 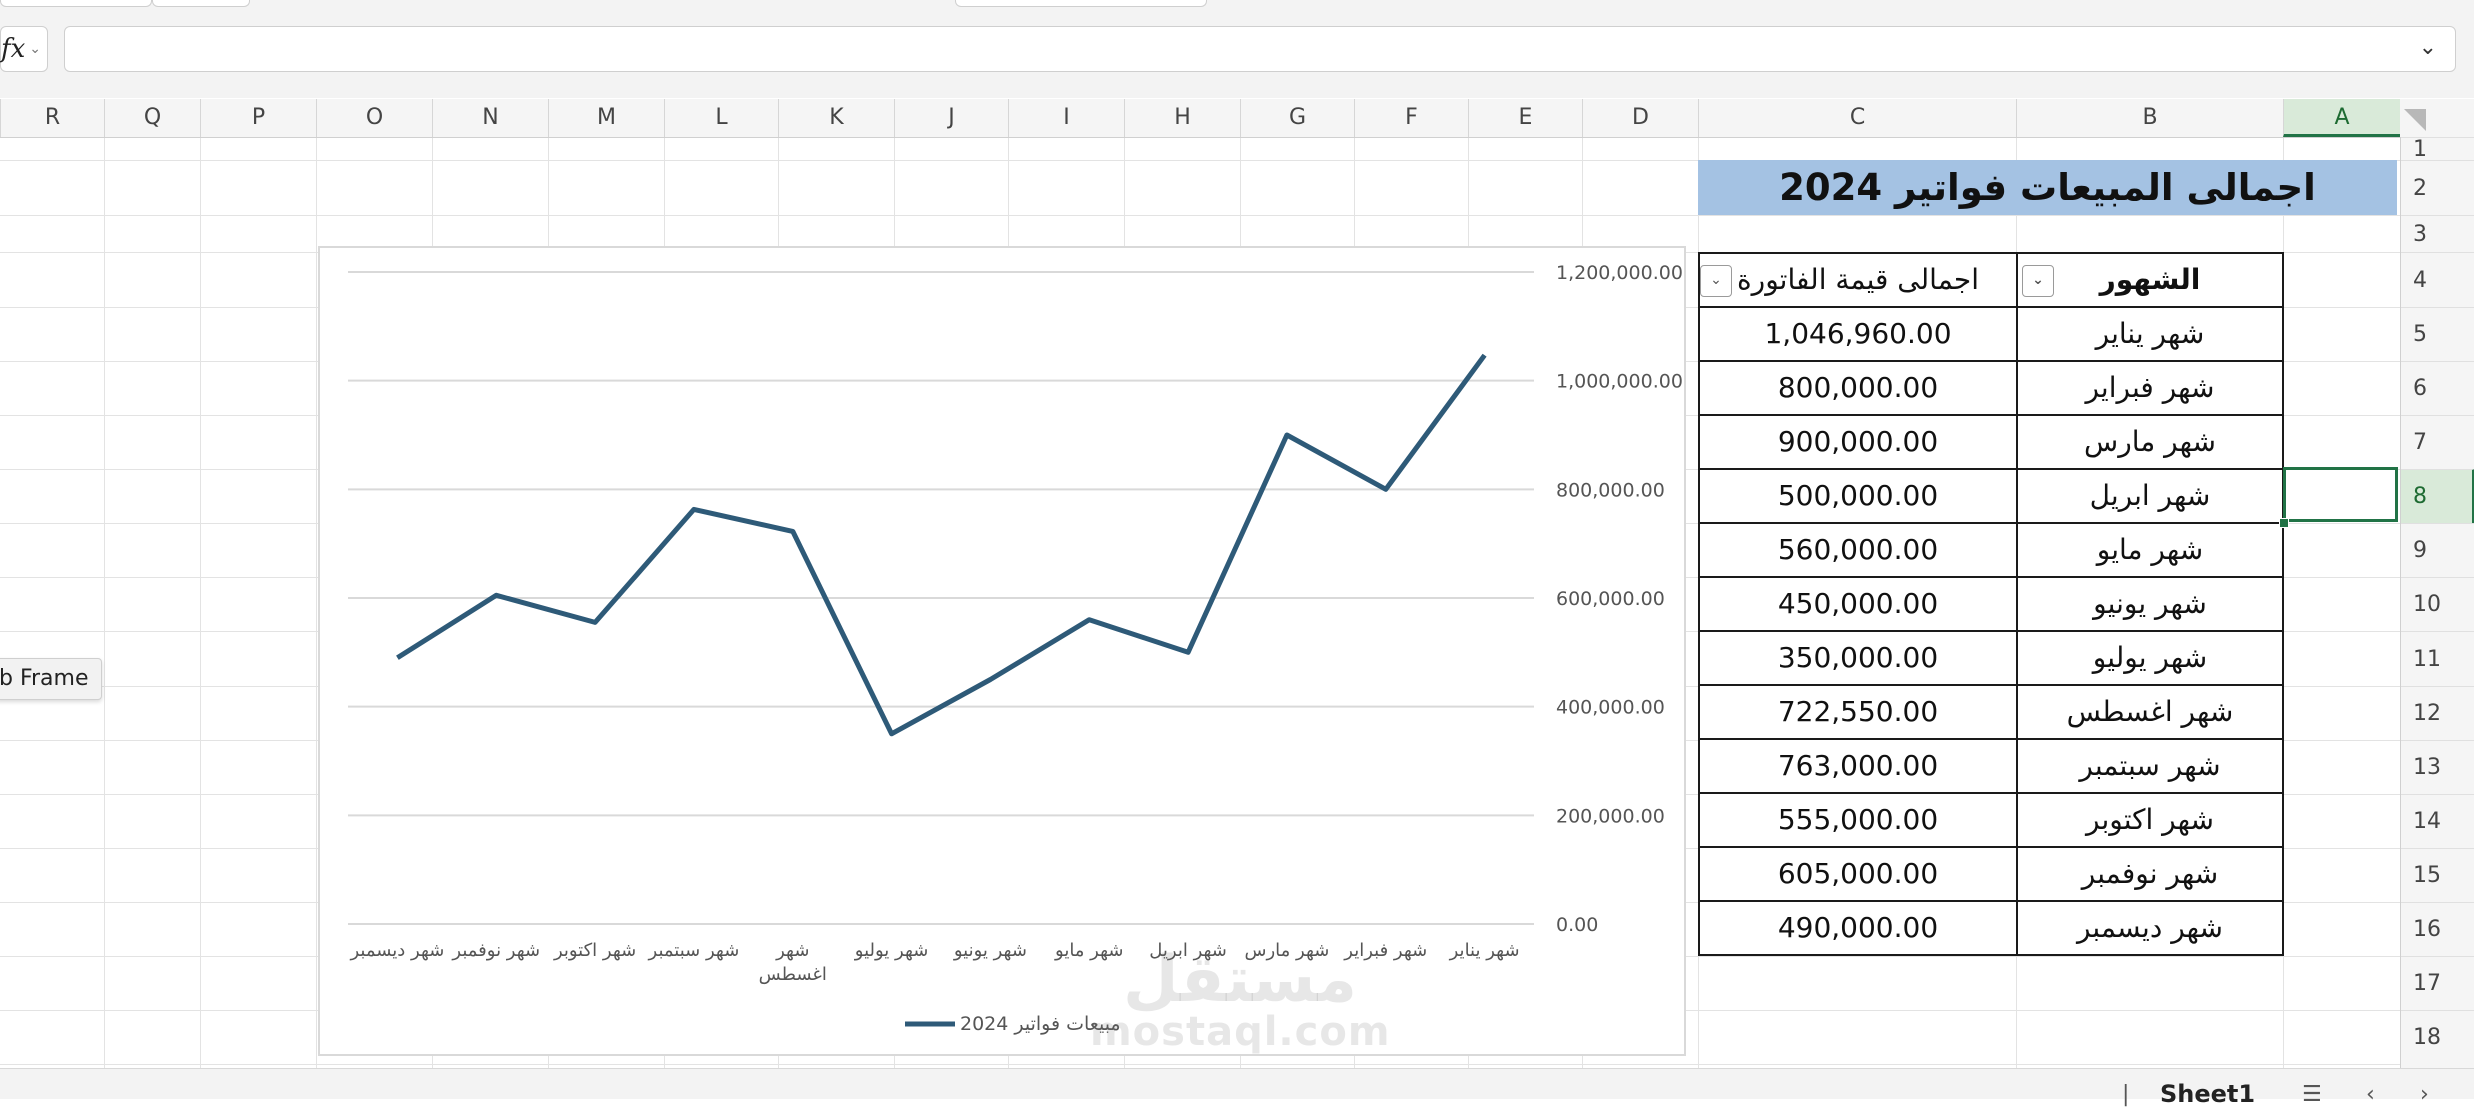 I want to click on table-row-total-text: 800,000.00, so click(x=1858, y=387).